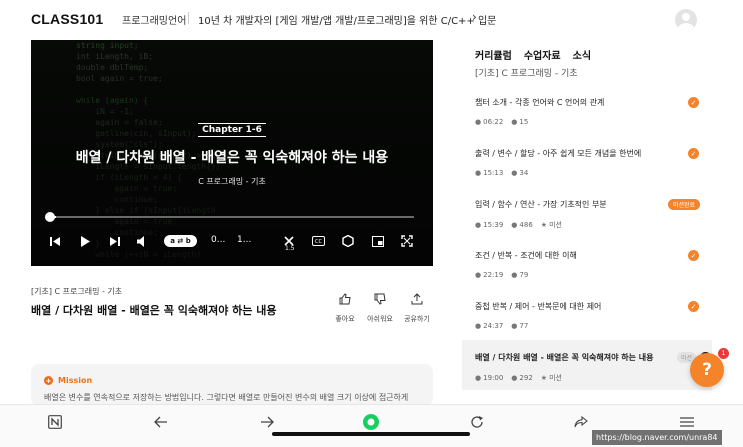  I want to click on mission-plus-icon: +, so click(48, 380).